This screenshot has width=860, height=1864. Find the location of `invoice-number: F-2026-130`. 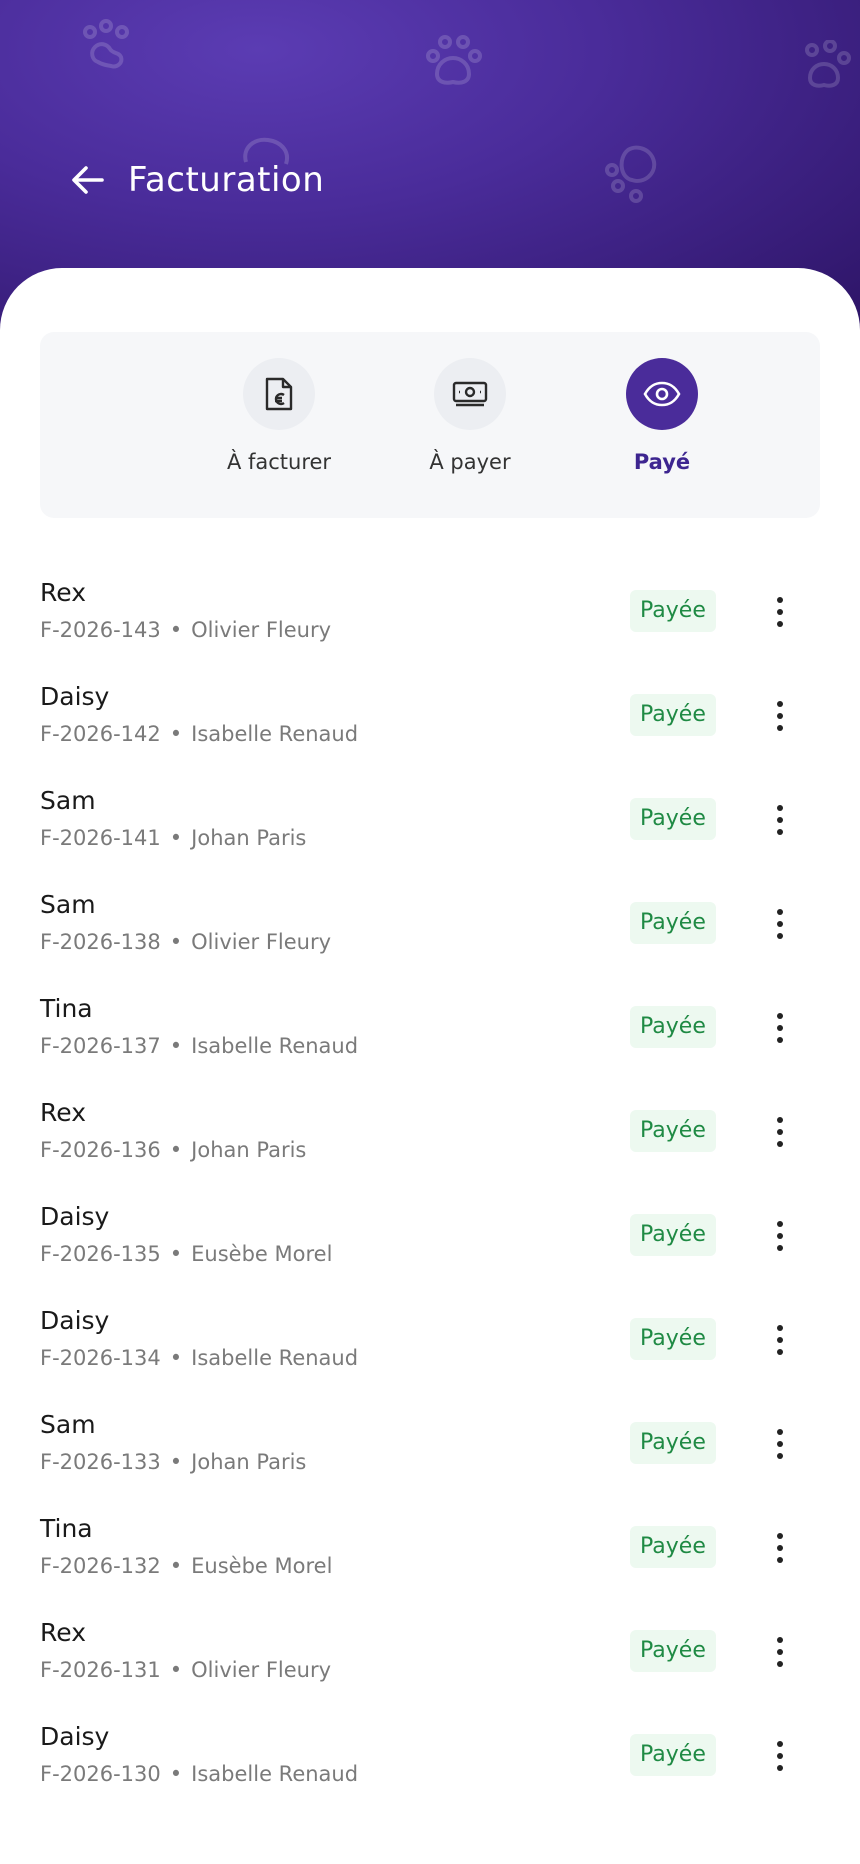

invoice-number: F-2026-130 is located at coordinates (100, 1774).